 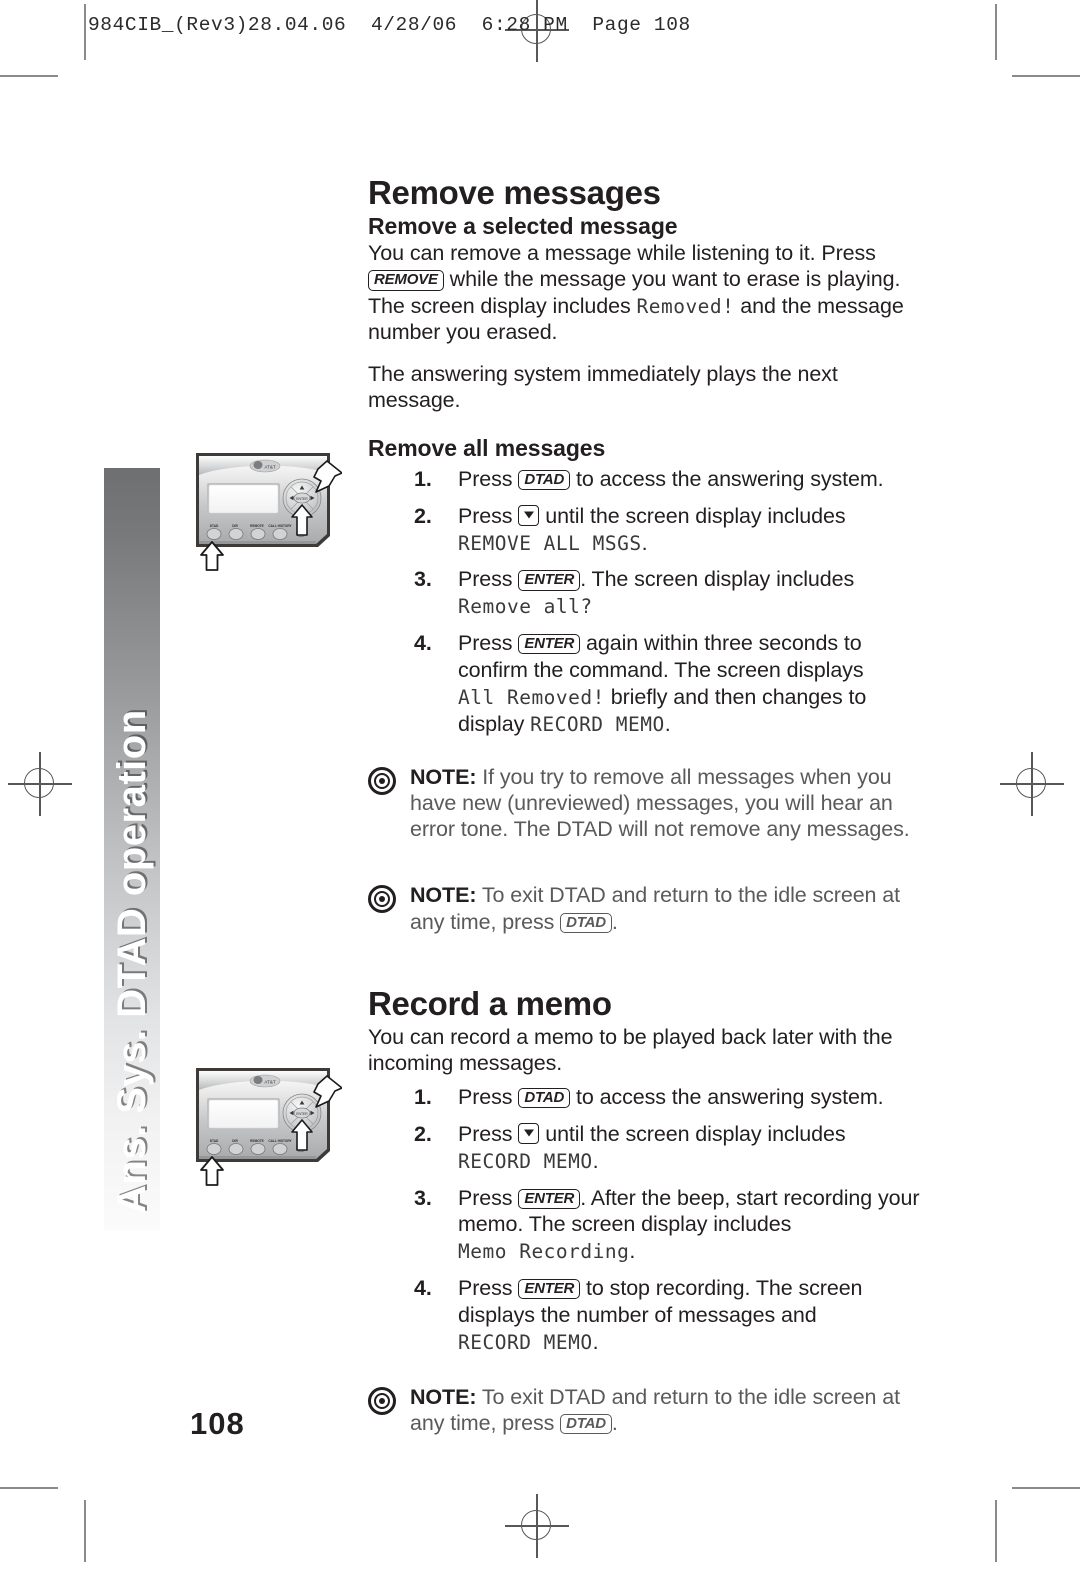 What do you see at coordinates (1046, 76) in the screenshot?
I see `trim-line-top-right-horizontal` at bounding box center [1046, 76].